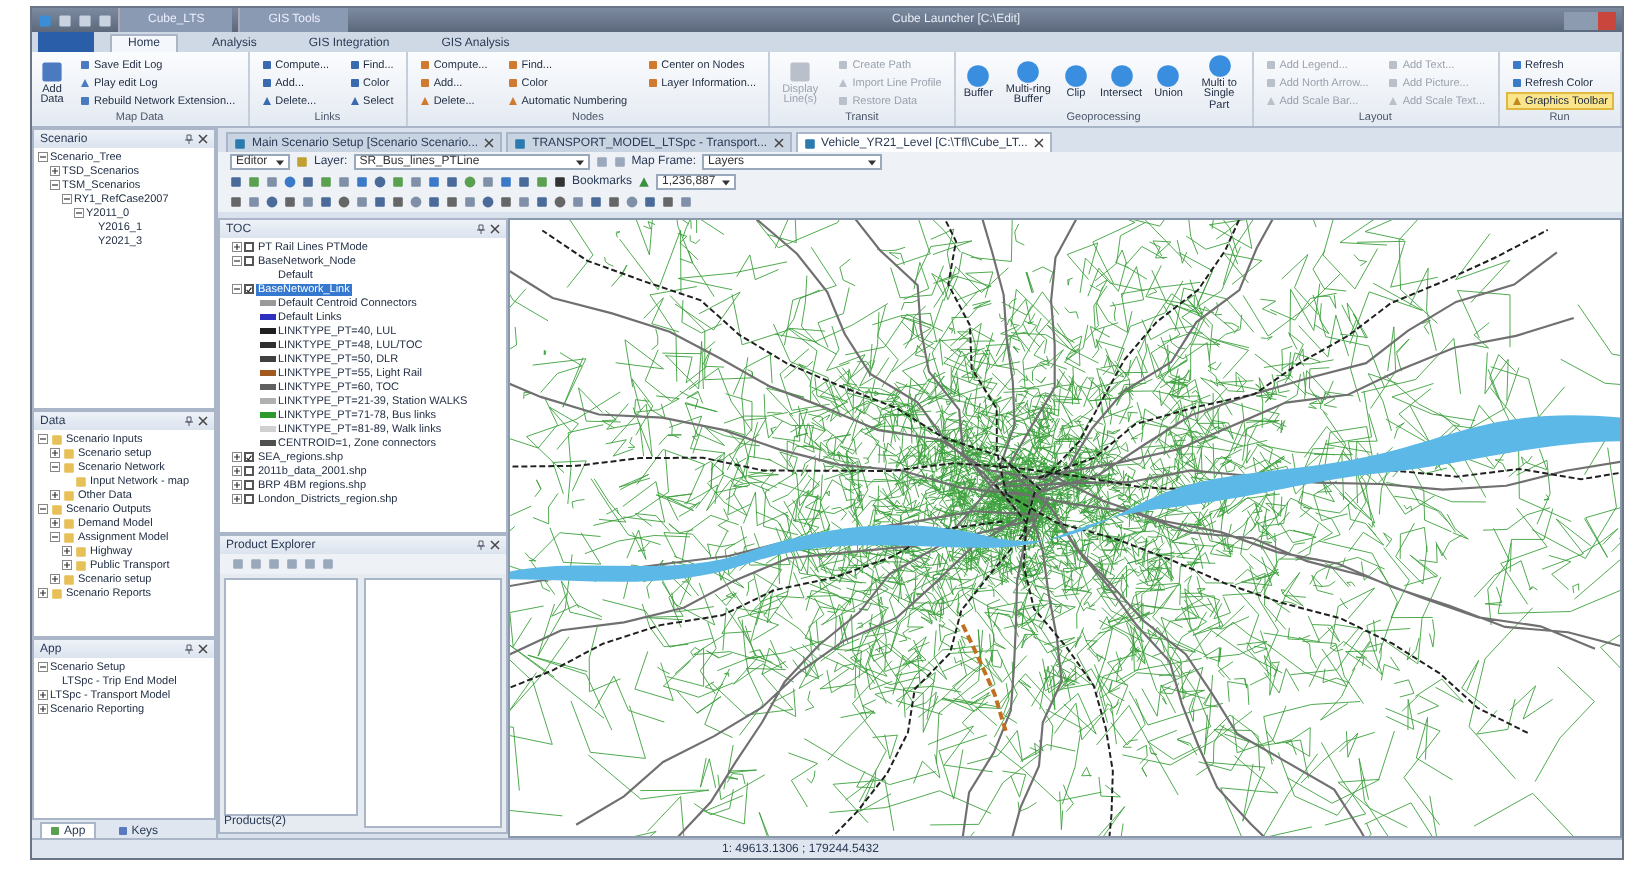  What do you see at coordinates (560, 182) in the screenshot?
I see `binoculars-icon` at bounding box center [560, 182].